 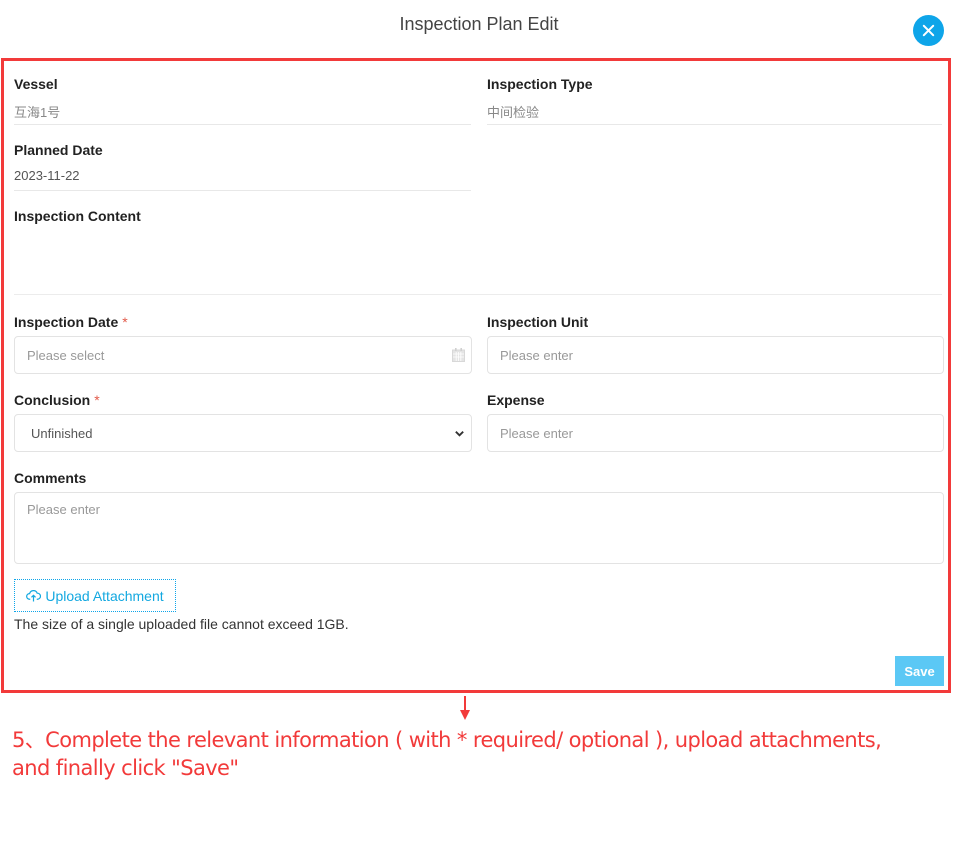 What do you see at coordinates (58, 150) in the screenshot?
I see `planned-date-label: Planned Date` at bounding box center [58, 150].